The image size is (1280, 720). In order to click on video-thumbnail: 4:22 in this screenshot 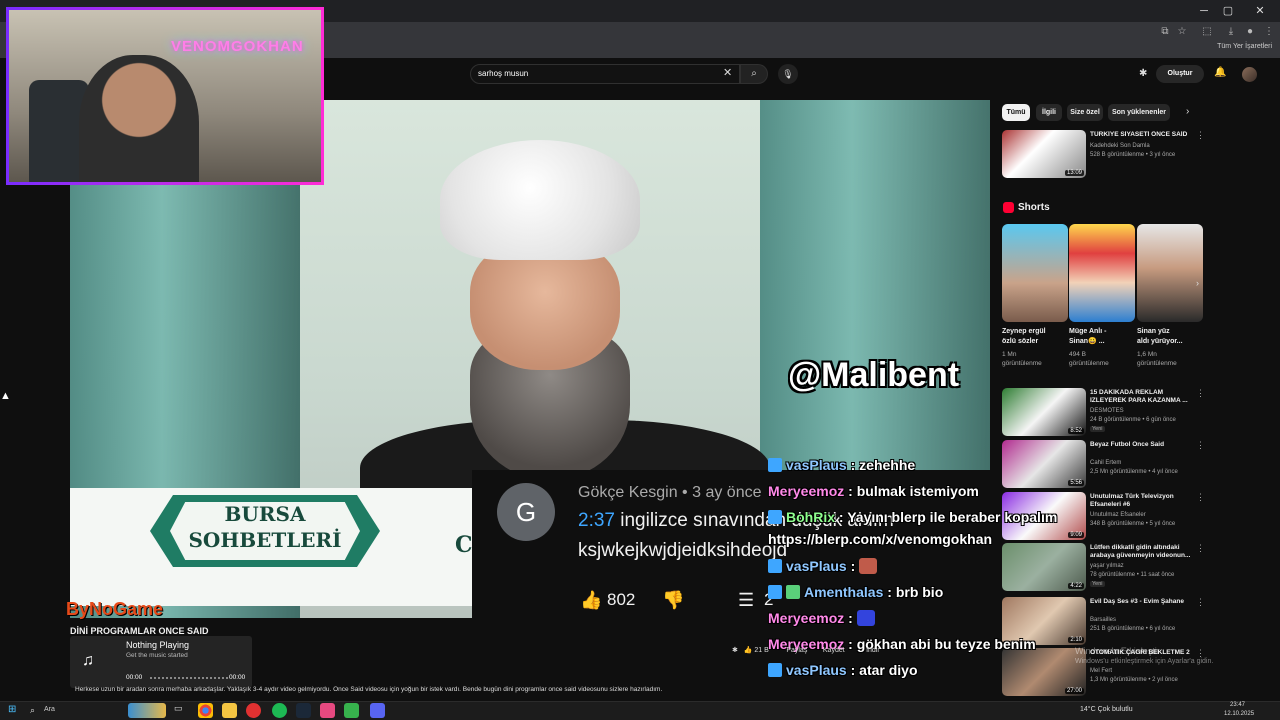, I will do `click(1044, 567)`.